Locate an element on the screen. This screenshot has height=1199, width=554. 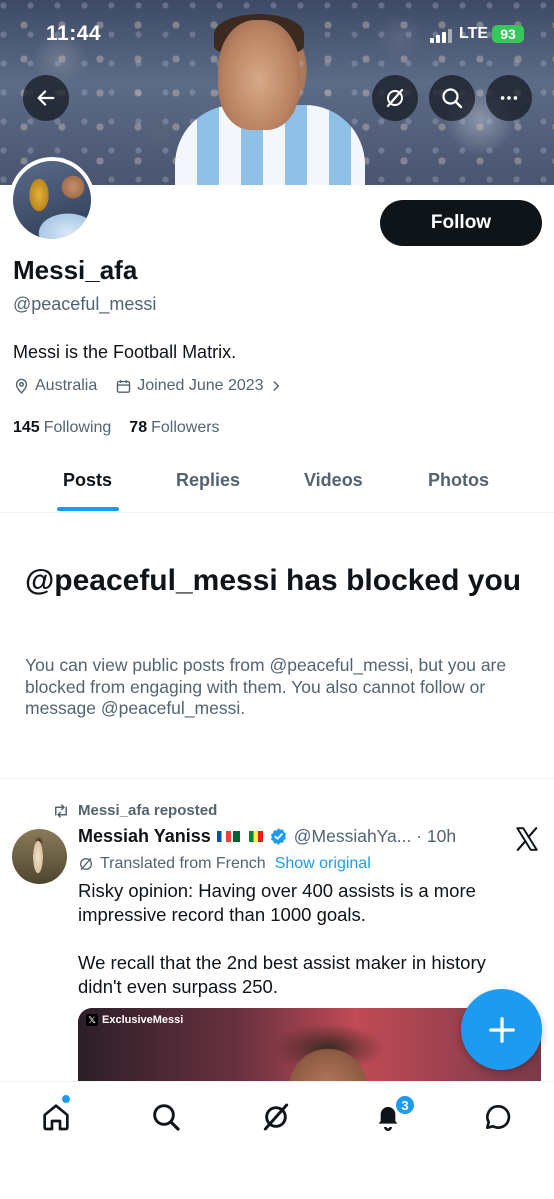
location-icon is located at coordinates (21, 386).